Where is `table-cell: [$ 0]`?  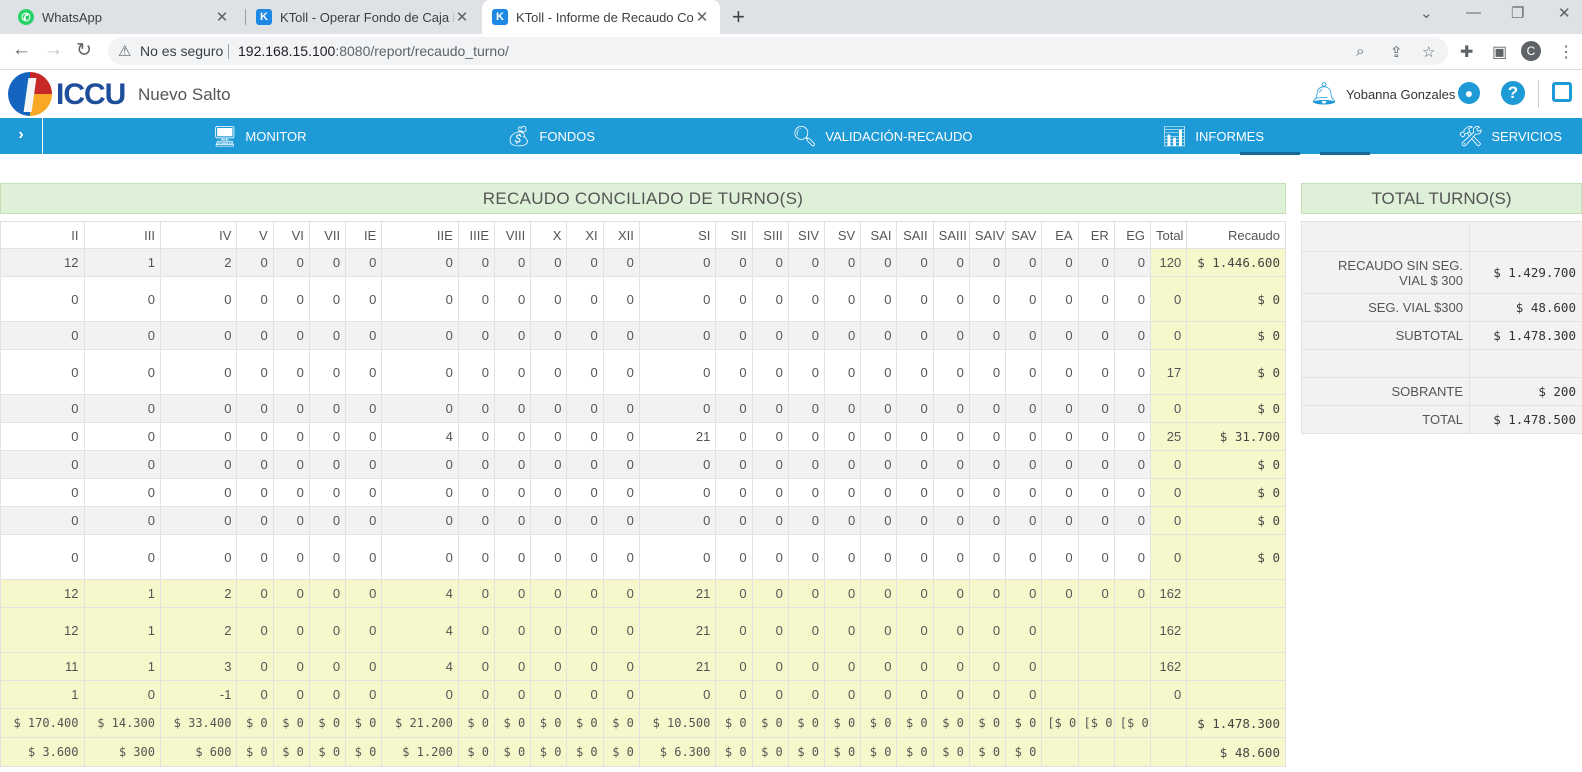
table-cell: [$ 0] is located at coordinates (1060, 723).